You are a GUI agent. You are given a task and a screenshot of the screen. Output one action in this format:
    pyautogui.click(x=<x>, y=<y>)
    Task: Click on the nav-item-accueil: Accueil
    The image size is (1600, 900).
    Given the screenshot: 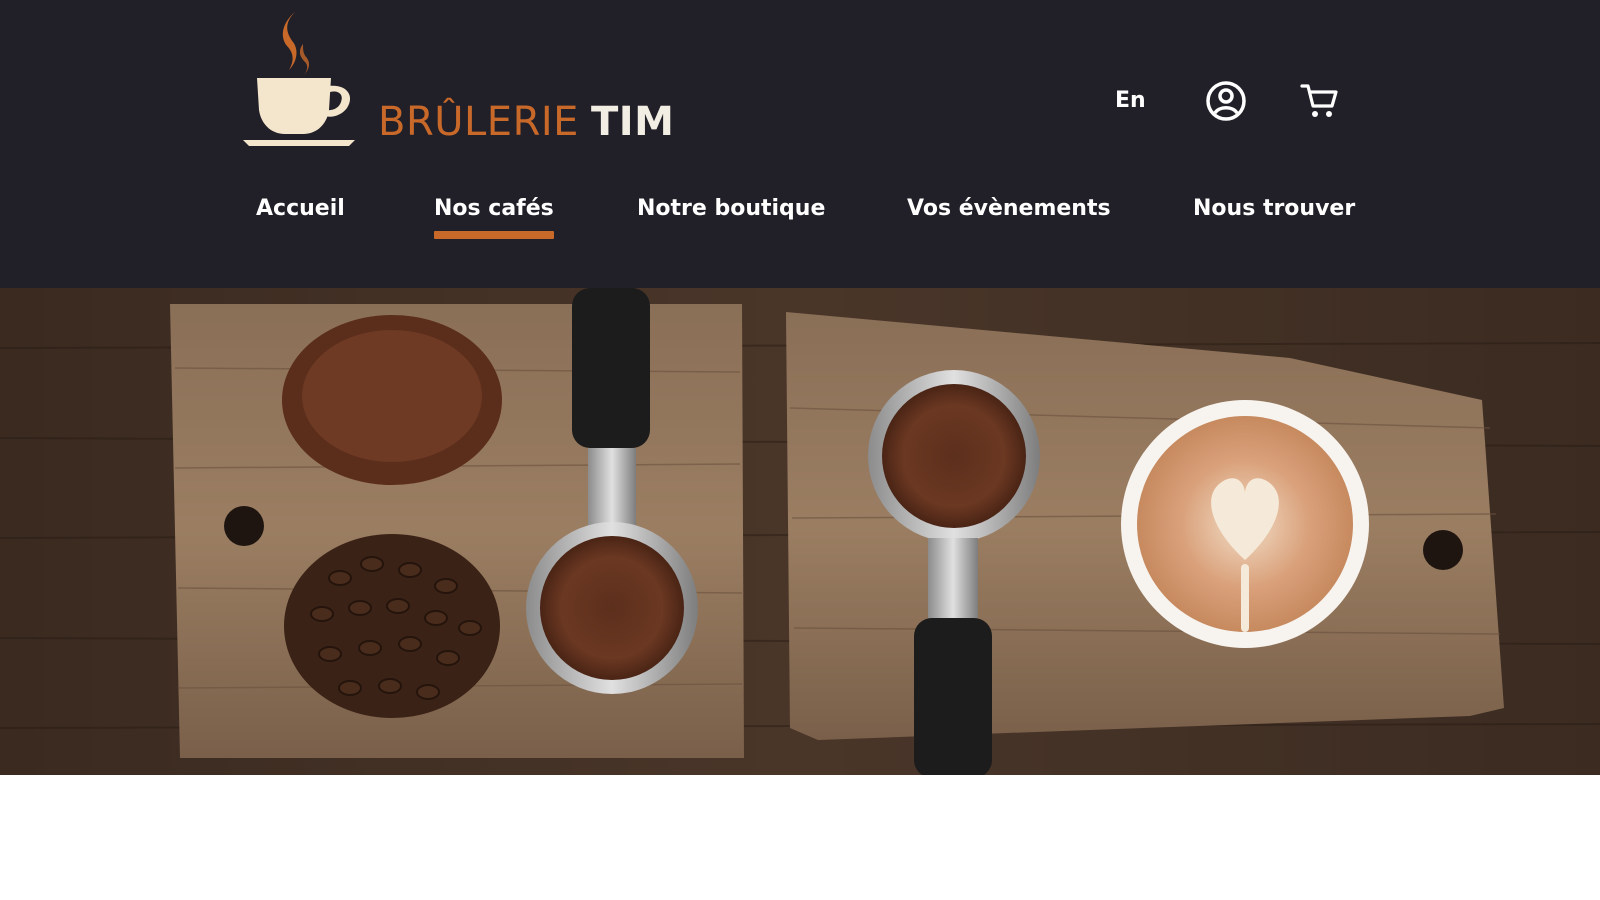 What is the action you would take?
    pyautogui.click(x=300, y=208)
    